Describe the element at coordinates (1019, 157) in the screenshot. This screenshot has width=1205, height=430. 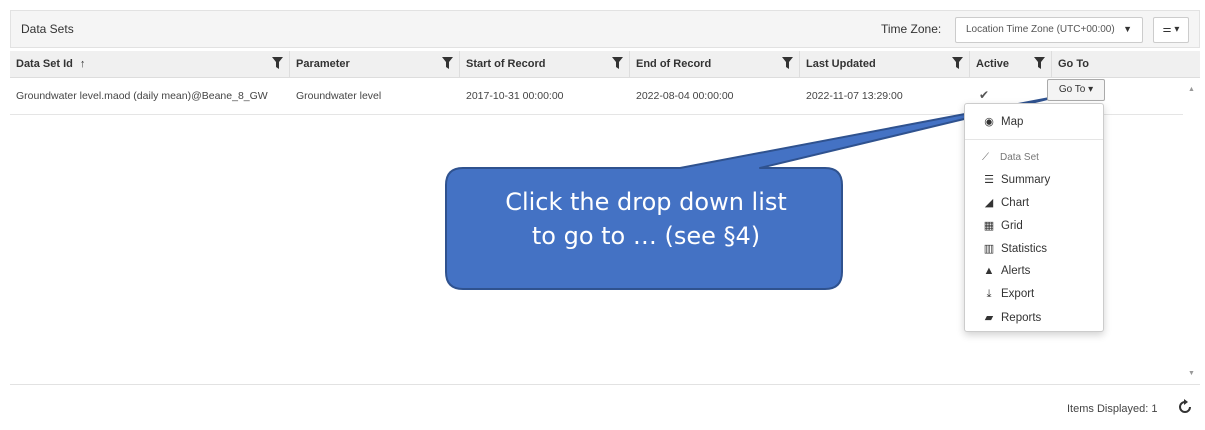
I see `menu-group-label: Data Set` at that location.